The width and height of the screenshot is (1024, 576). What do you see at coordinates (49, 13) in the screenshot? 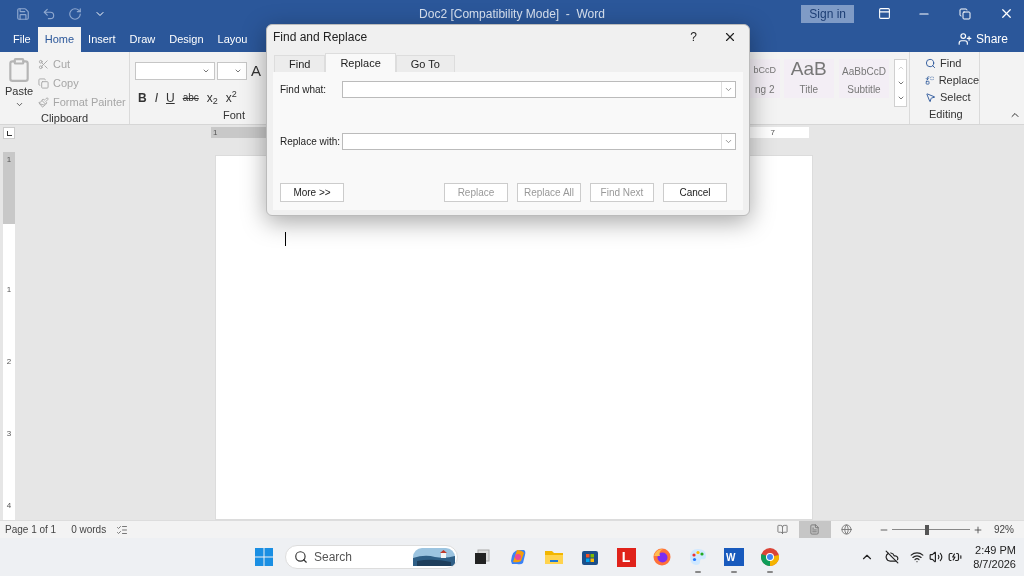
I see `undo-icon` at bounding box center [49, 13].